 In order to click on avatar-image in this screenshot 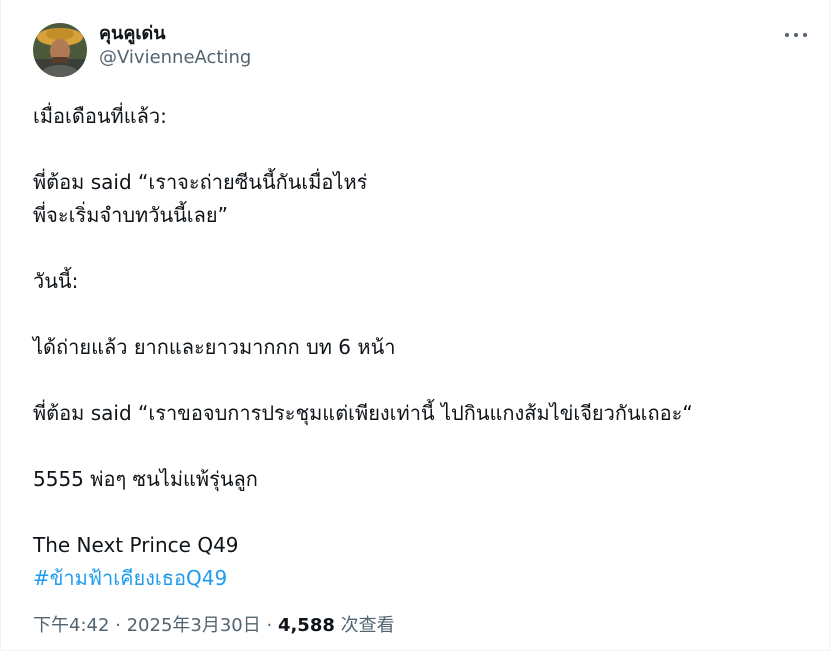, I will do `click(60, 50)`.